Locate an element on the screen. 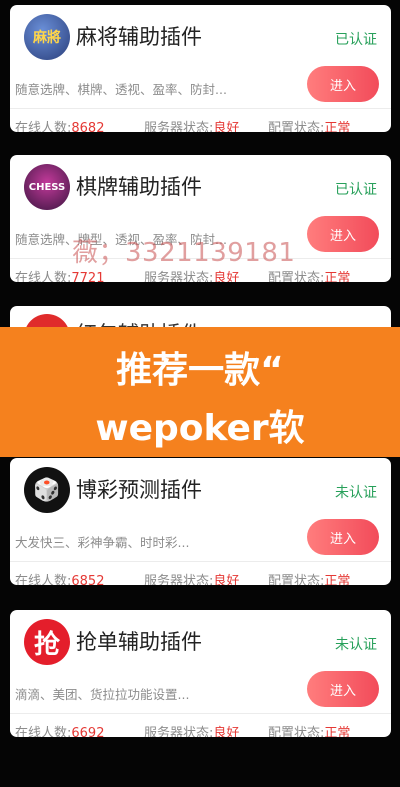 The height and width of the screenshot is (787, 400). chess-logo-icon: CHESS is located at coordinates (47, 187).